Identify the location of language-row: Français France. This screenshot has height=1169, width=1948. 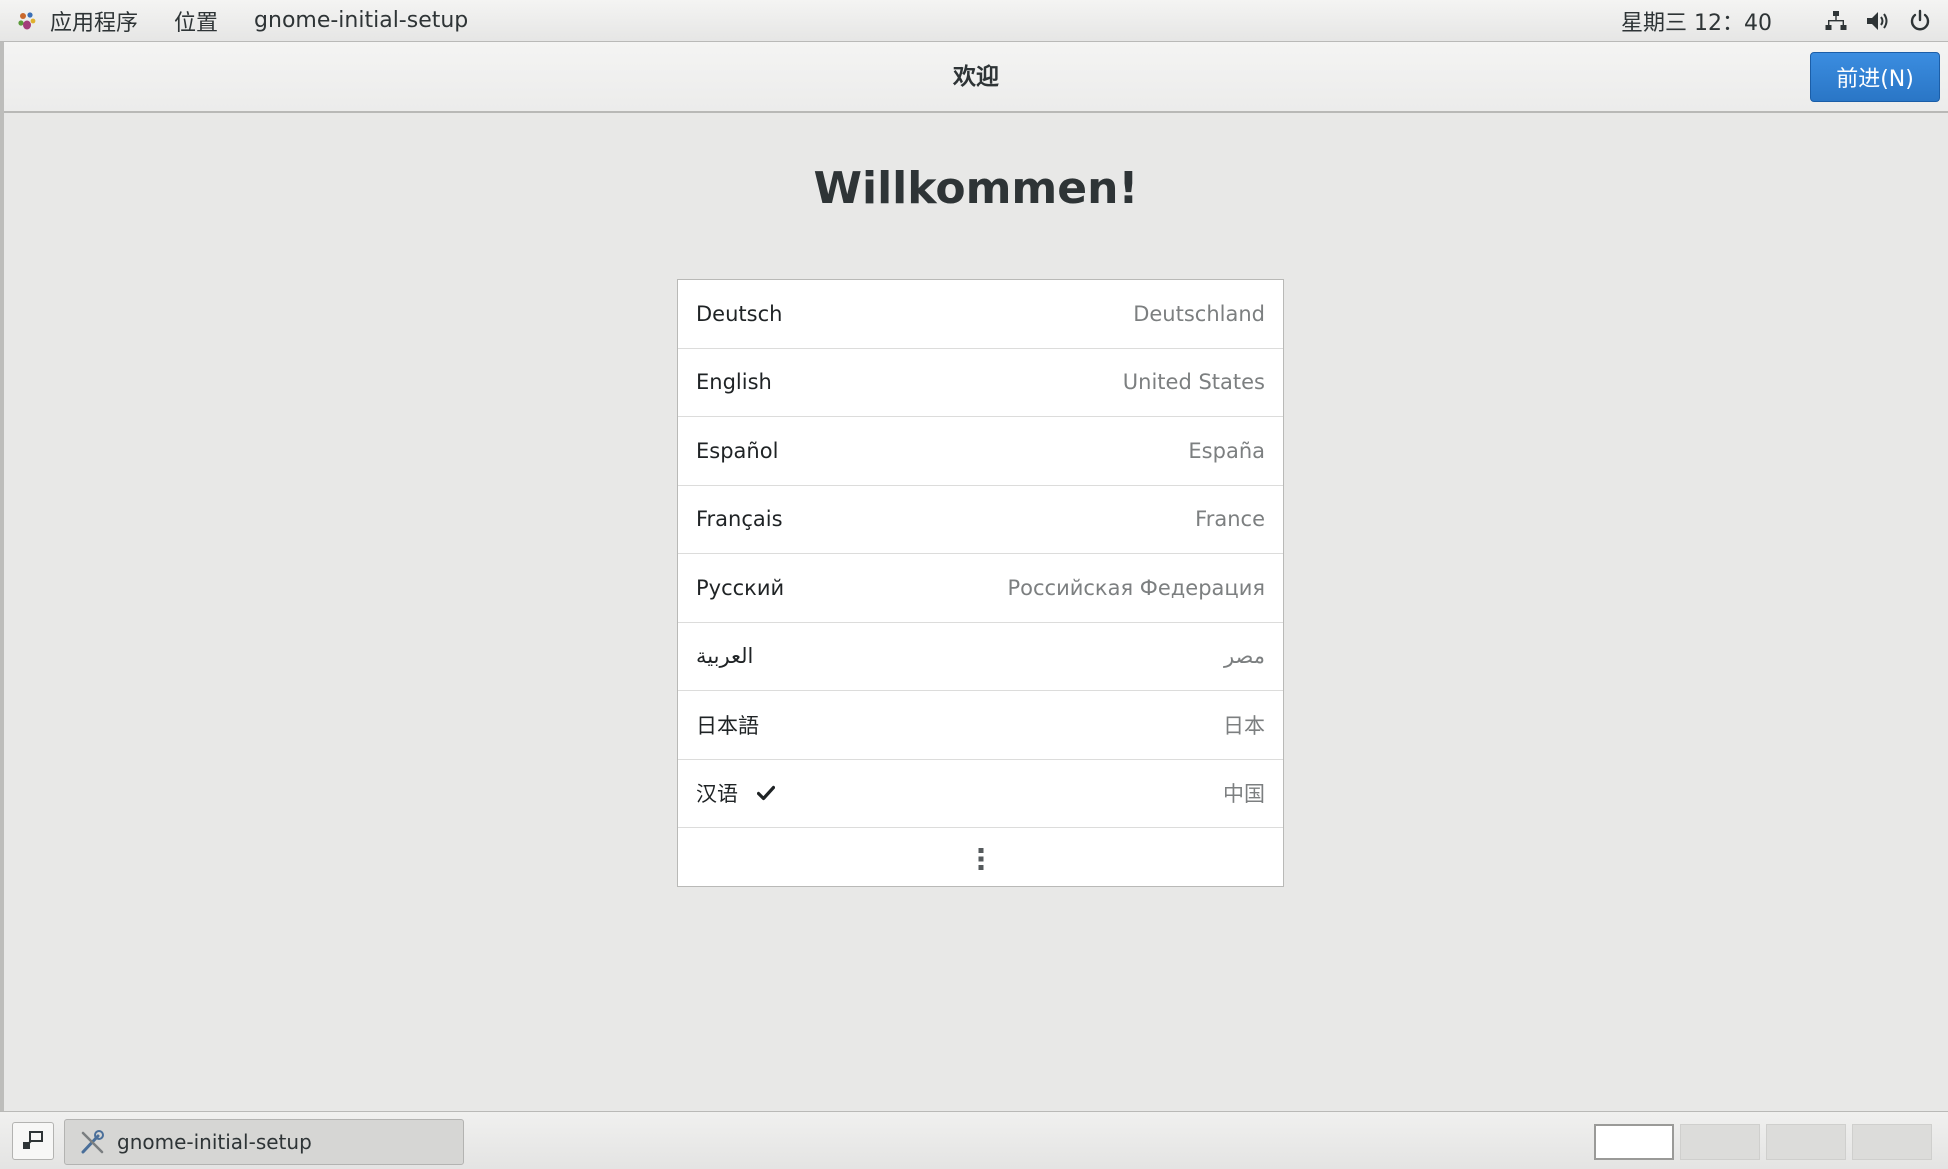
(980, 520).